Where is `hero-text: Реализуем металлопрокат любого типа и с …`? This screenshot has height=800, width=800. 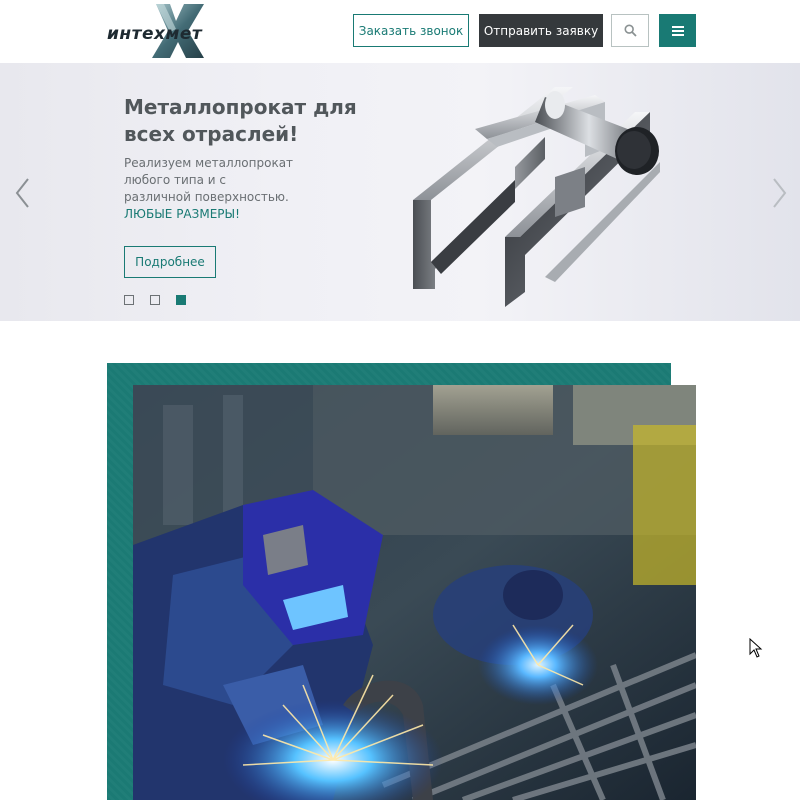 hero-text: Реализуем металлопрокат любого типа и с … is located at coordinates (209, 189).